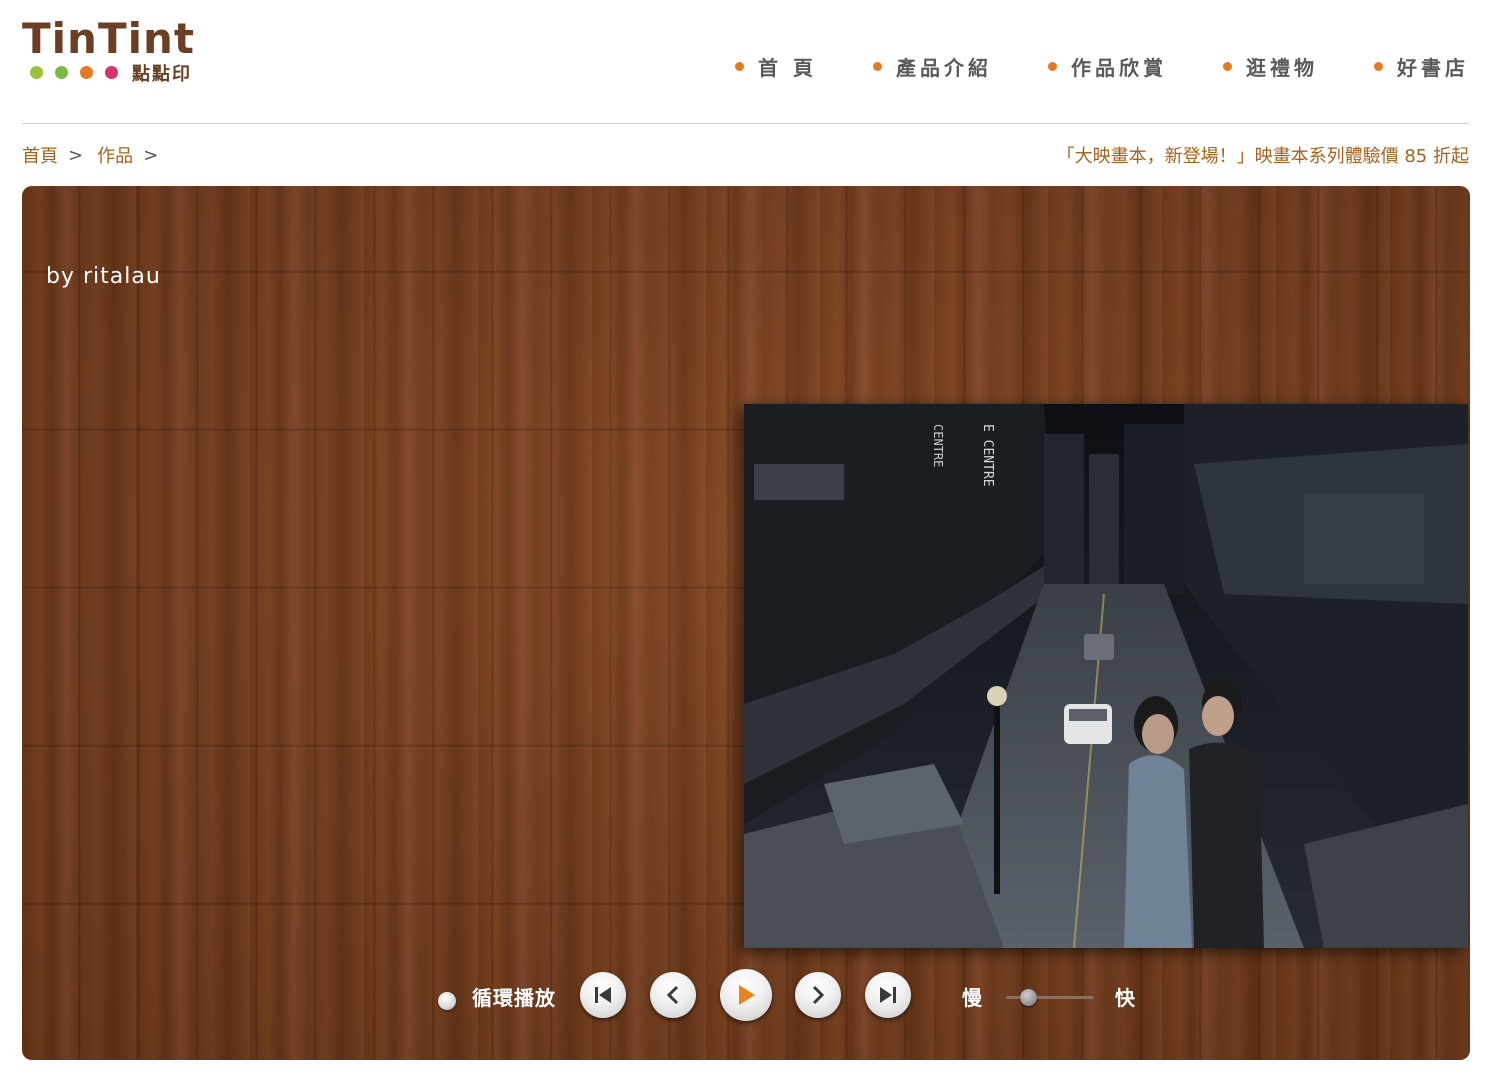 The width and height of the screenshot is (1491, 1080). I want to click on next-page-button, so click(818, 995).